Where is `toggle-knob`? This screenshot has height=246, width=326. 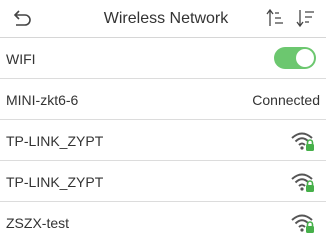
toggle-knob is located at coordinates (305, 58).